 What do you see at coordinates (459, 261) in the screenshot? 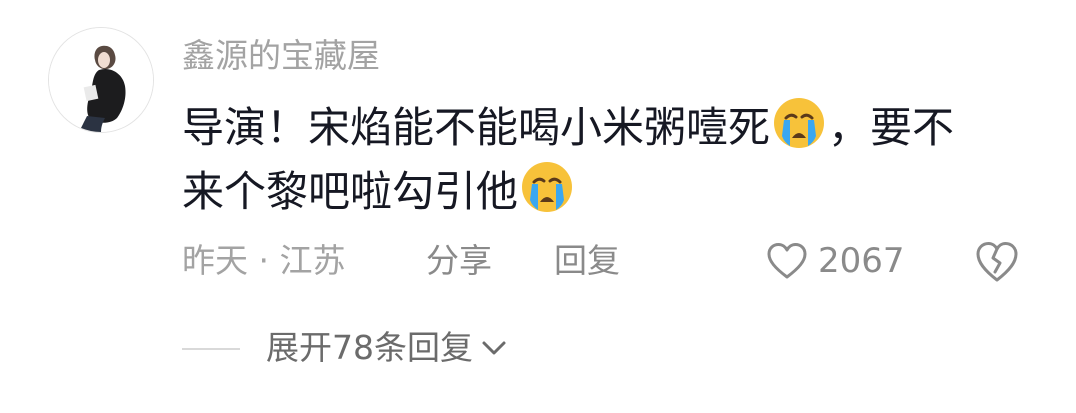
I see `share-button: 分享` at bounding box center [459, 261].